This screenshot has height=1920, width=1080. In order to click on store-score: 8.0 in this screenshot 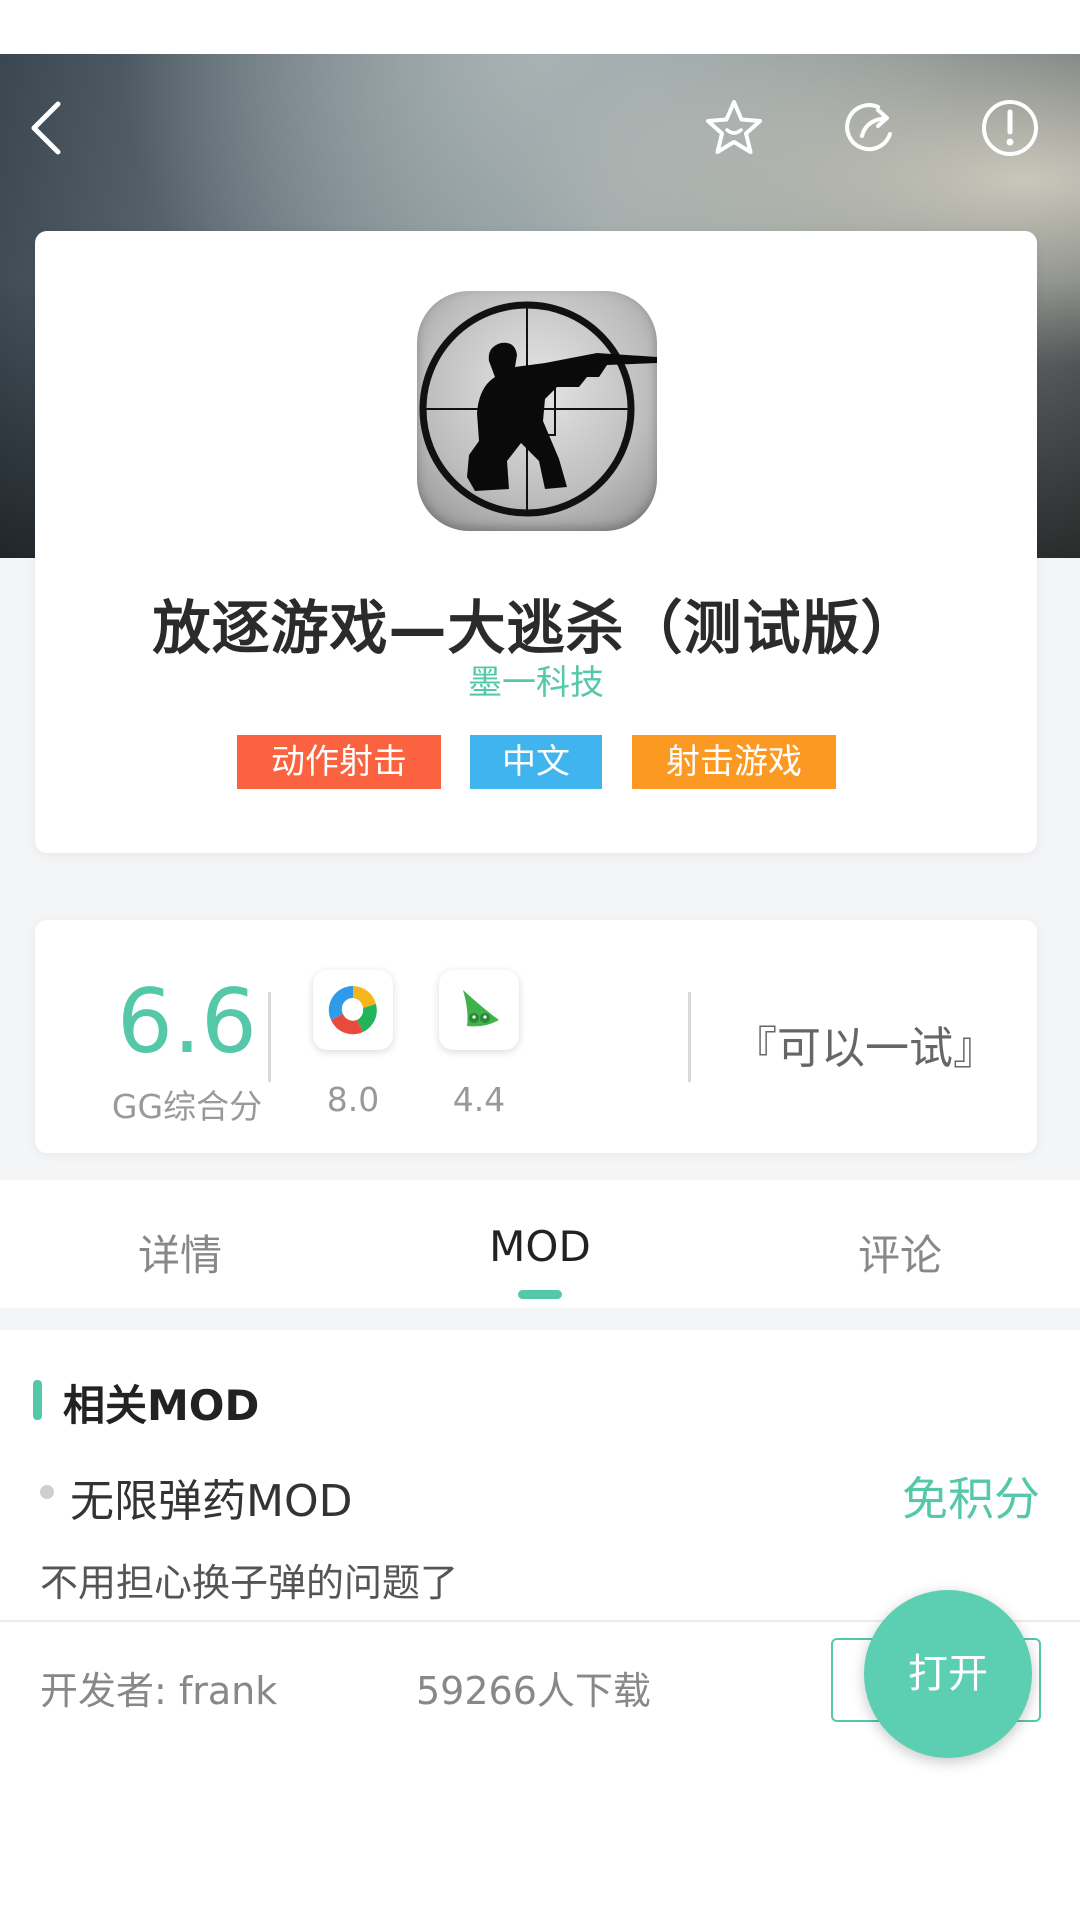, I will do `click(353, 1099)`.